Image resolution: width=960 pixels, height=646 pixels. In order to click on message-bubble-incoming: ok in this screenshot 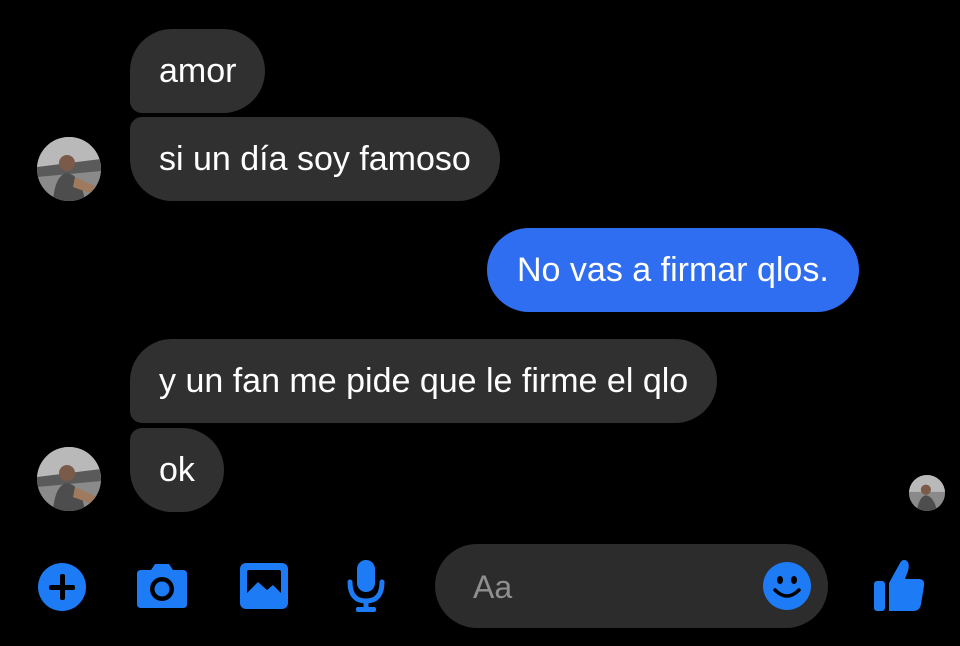, I will do `click(177, 470)`.